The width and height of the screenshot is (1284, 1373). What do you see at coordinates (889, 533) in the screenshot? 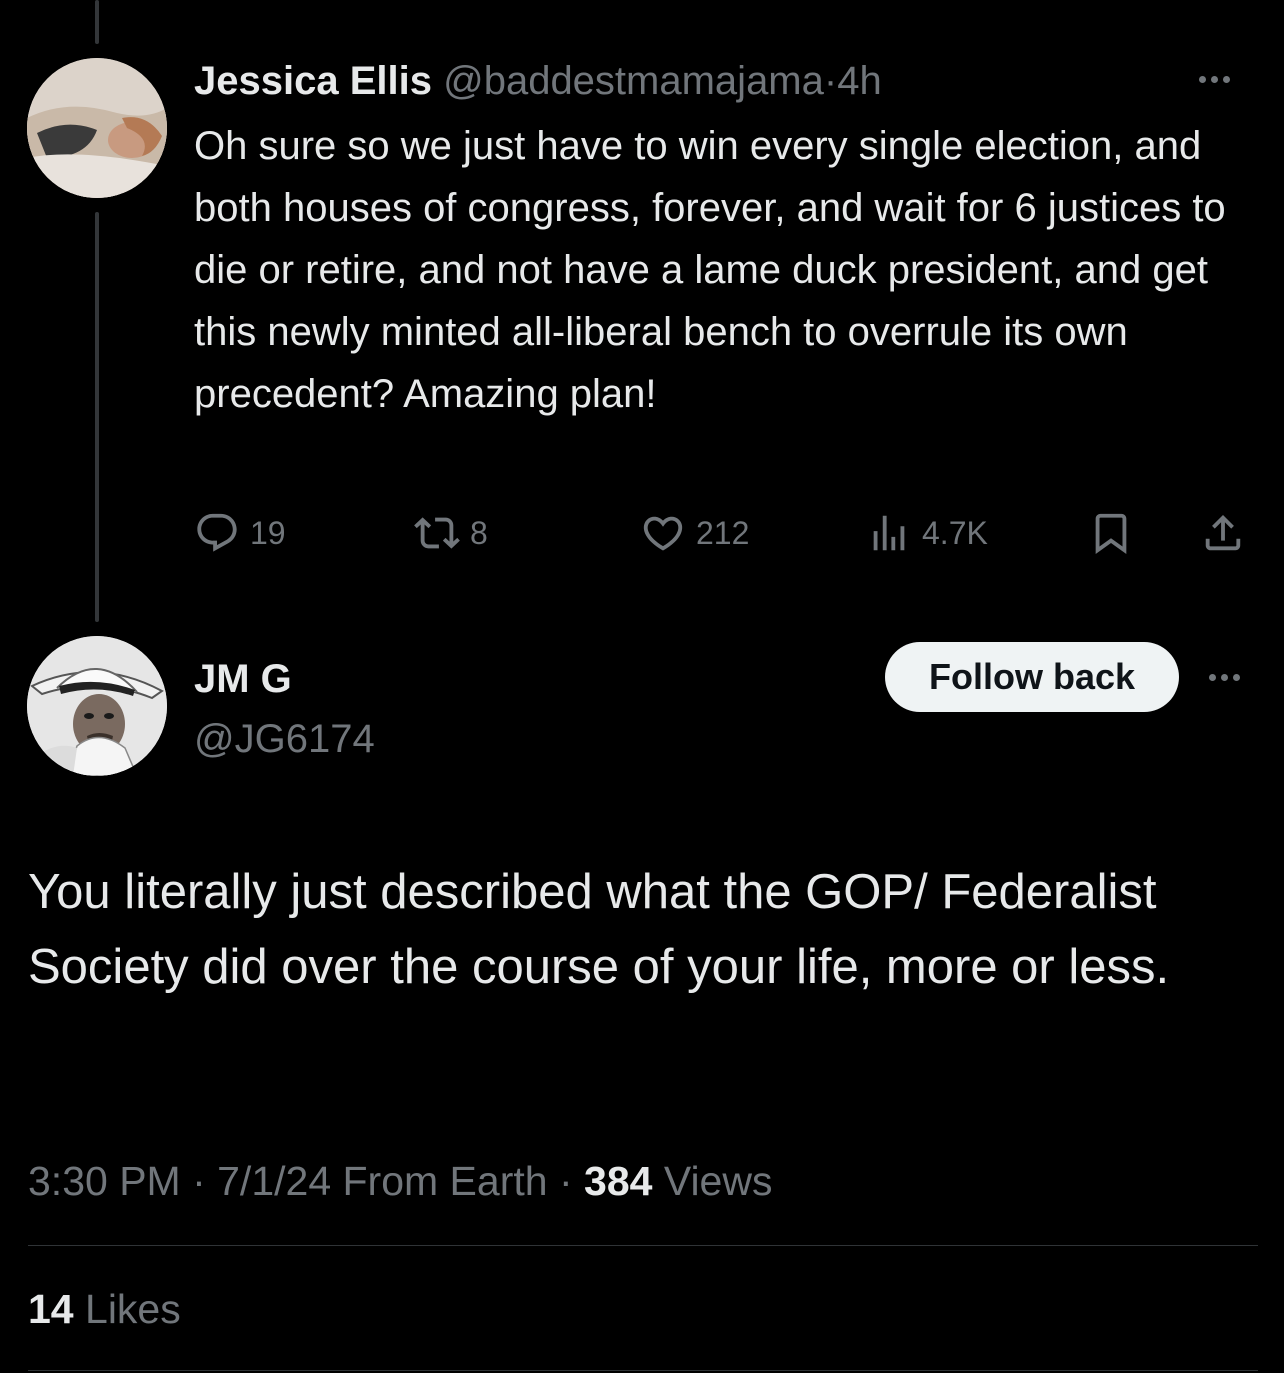
I see `views-icon` at bounding box center [889, 533].